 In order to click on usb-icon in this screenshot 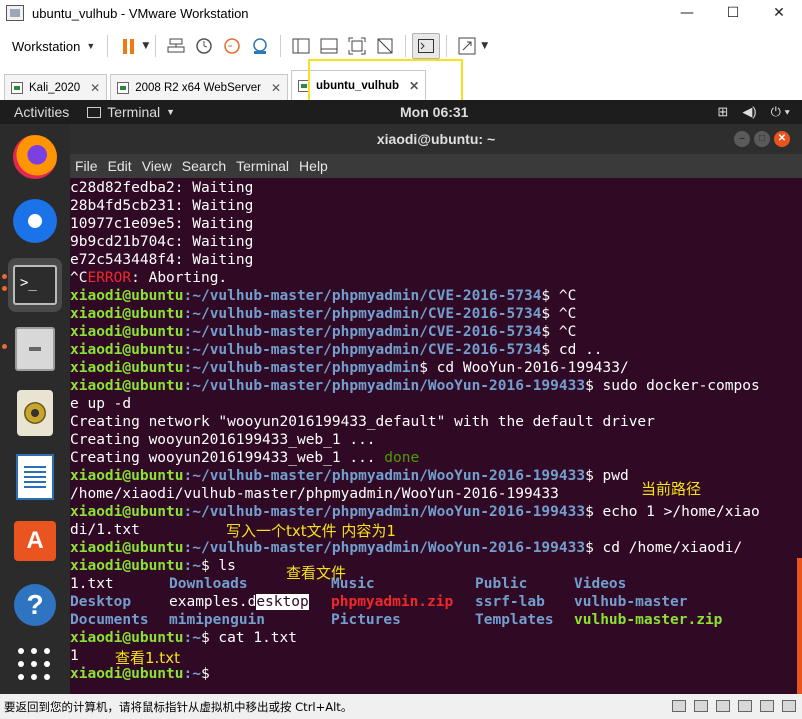, I will do `click(745, 706)`.